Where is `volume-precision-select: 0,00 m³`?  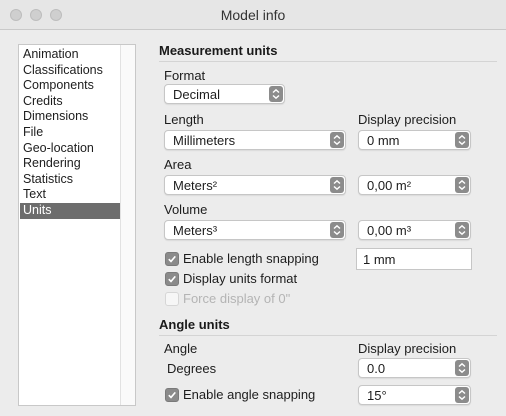
volume-precision-select: 0,00 m³ is located at coordinates (414, 230).